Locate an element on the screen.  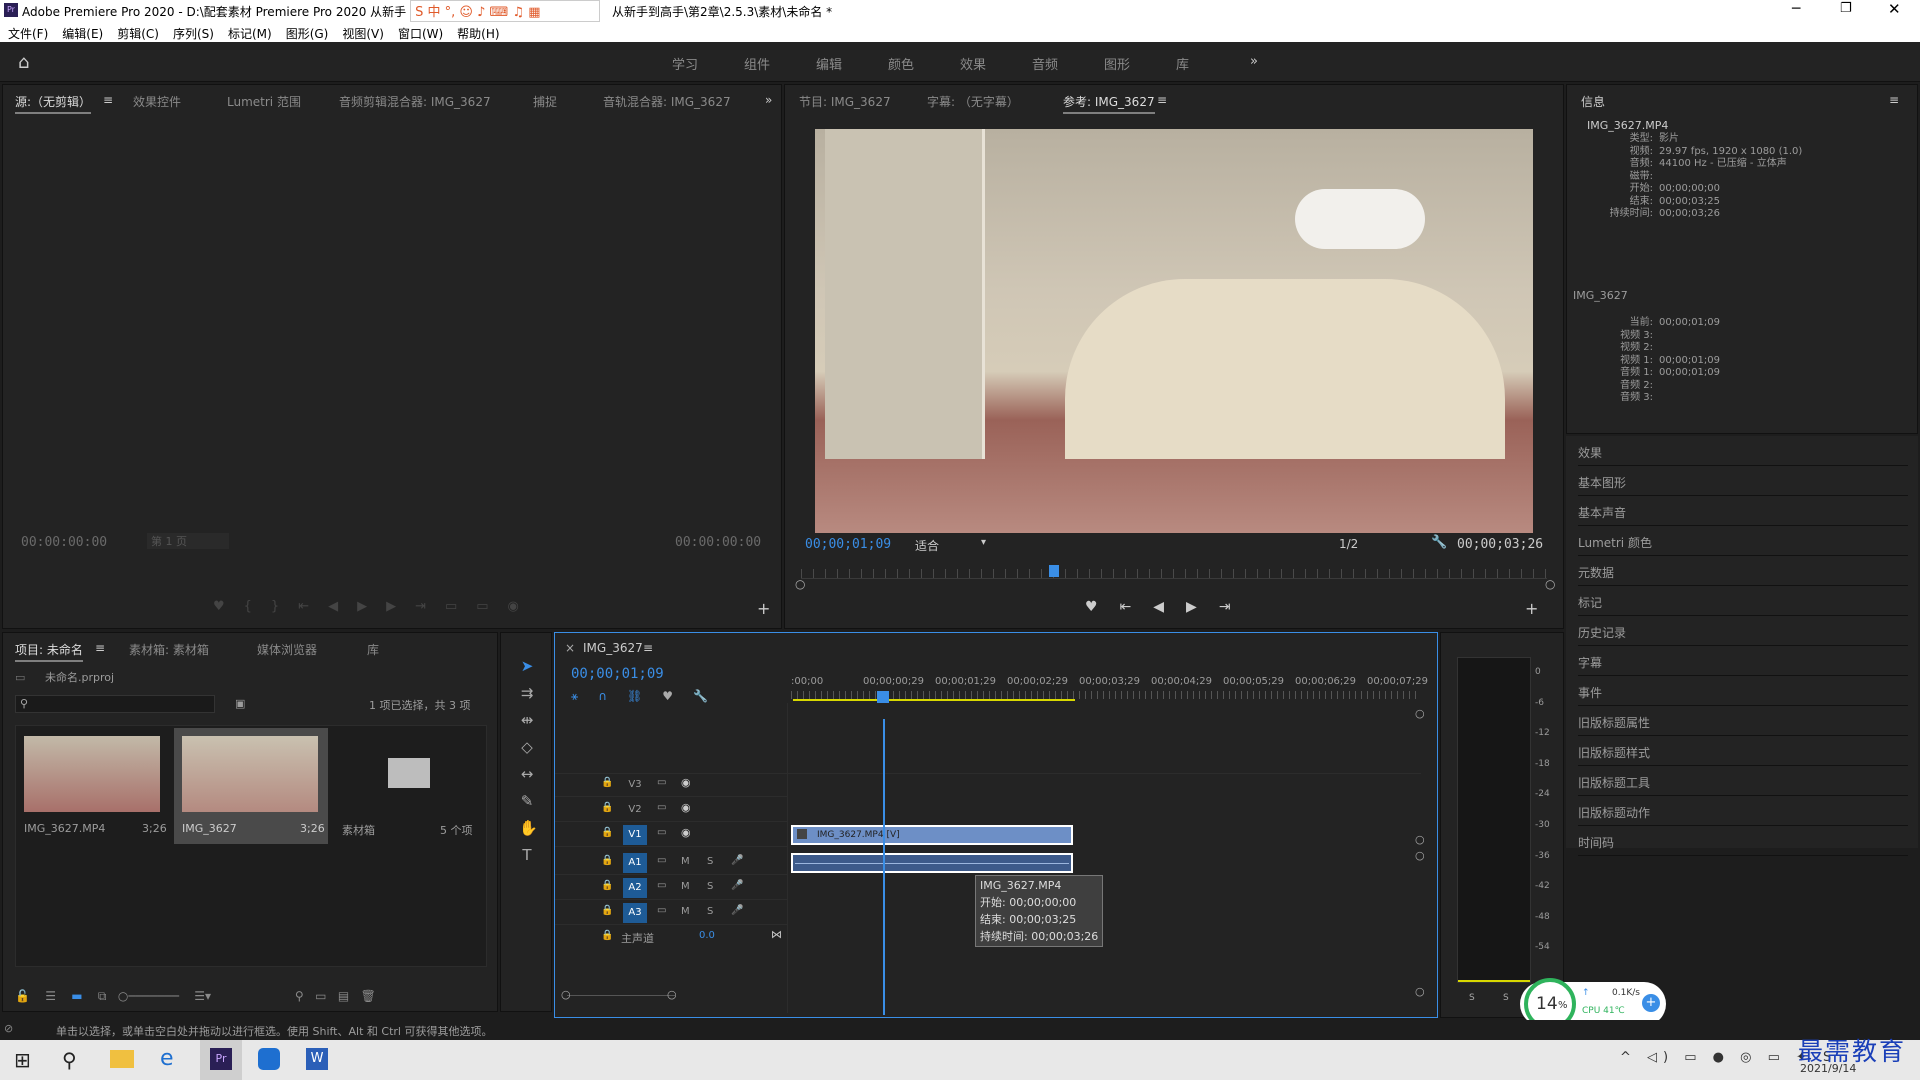
maximize-icon: ❐ is located at coordinates (1846, 8).